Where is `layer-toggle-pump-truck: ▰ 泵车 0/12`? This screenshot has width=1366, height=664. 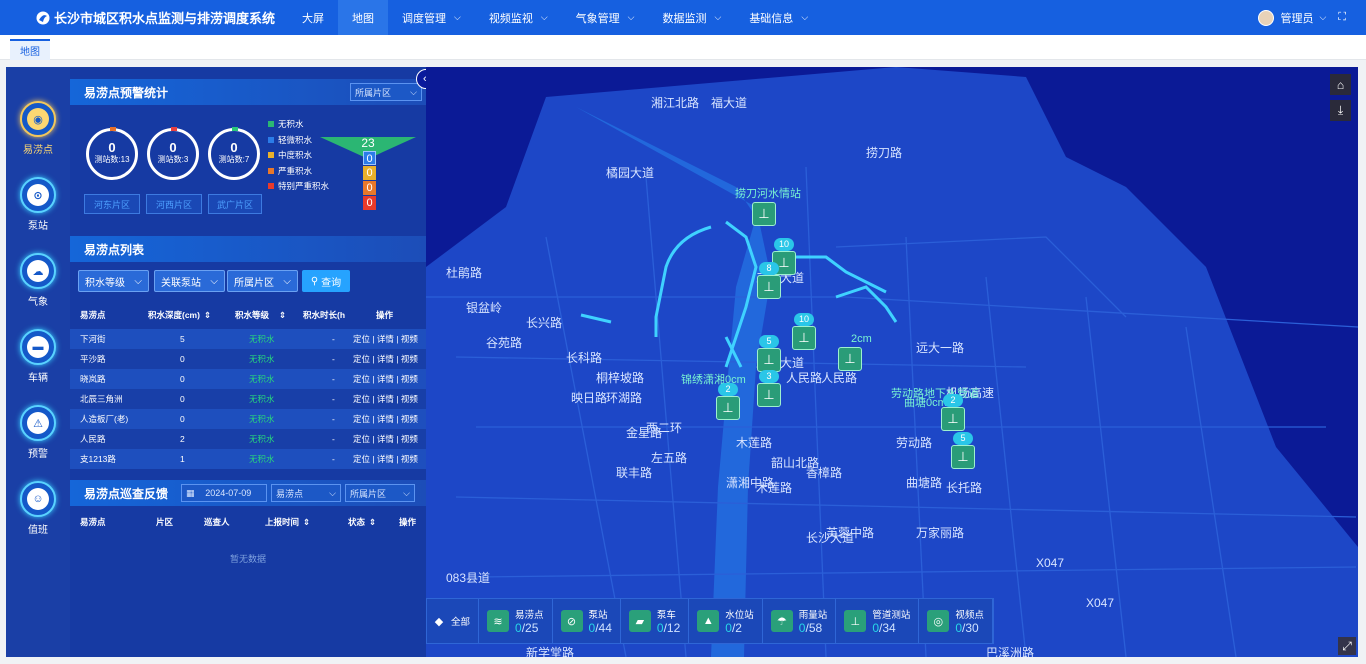 layer-toggle-pump-truck: ▰ 泵车 0/12 is located at coordinates (655, 621).